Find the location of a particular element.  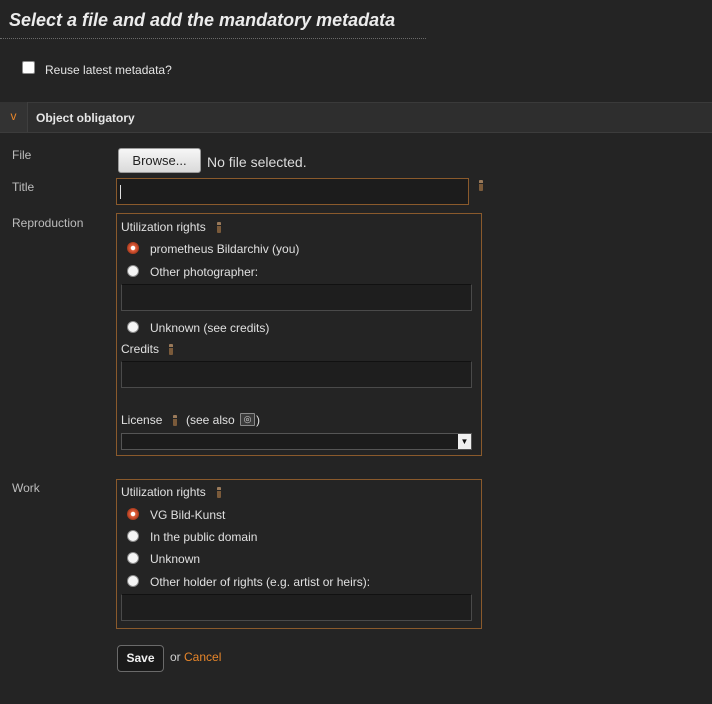

credits-label: Credits is located at coordinates (140, 349).